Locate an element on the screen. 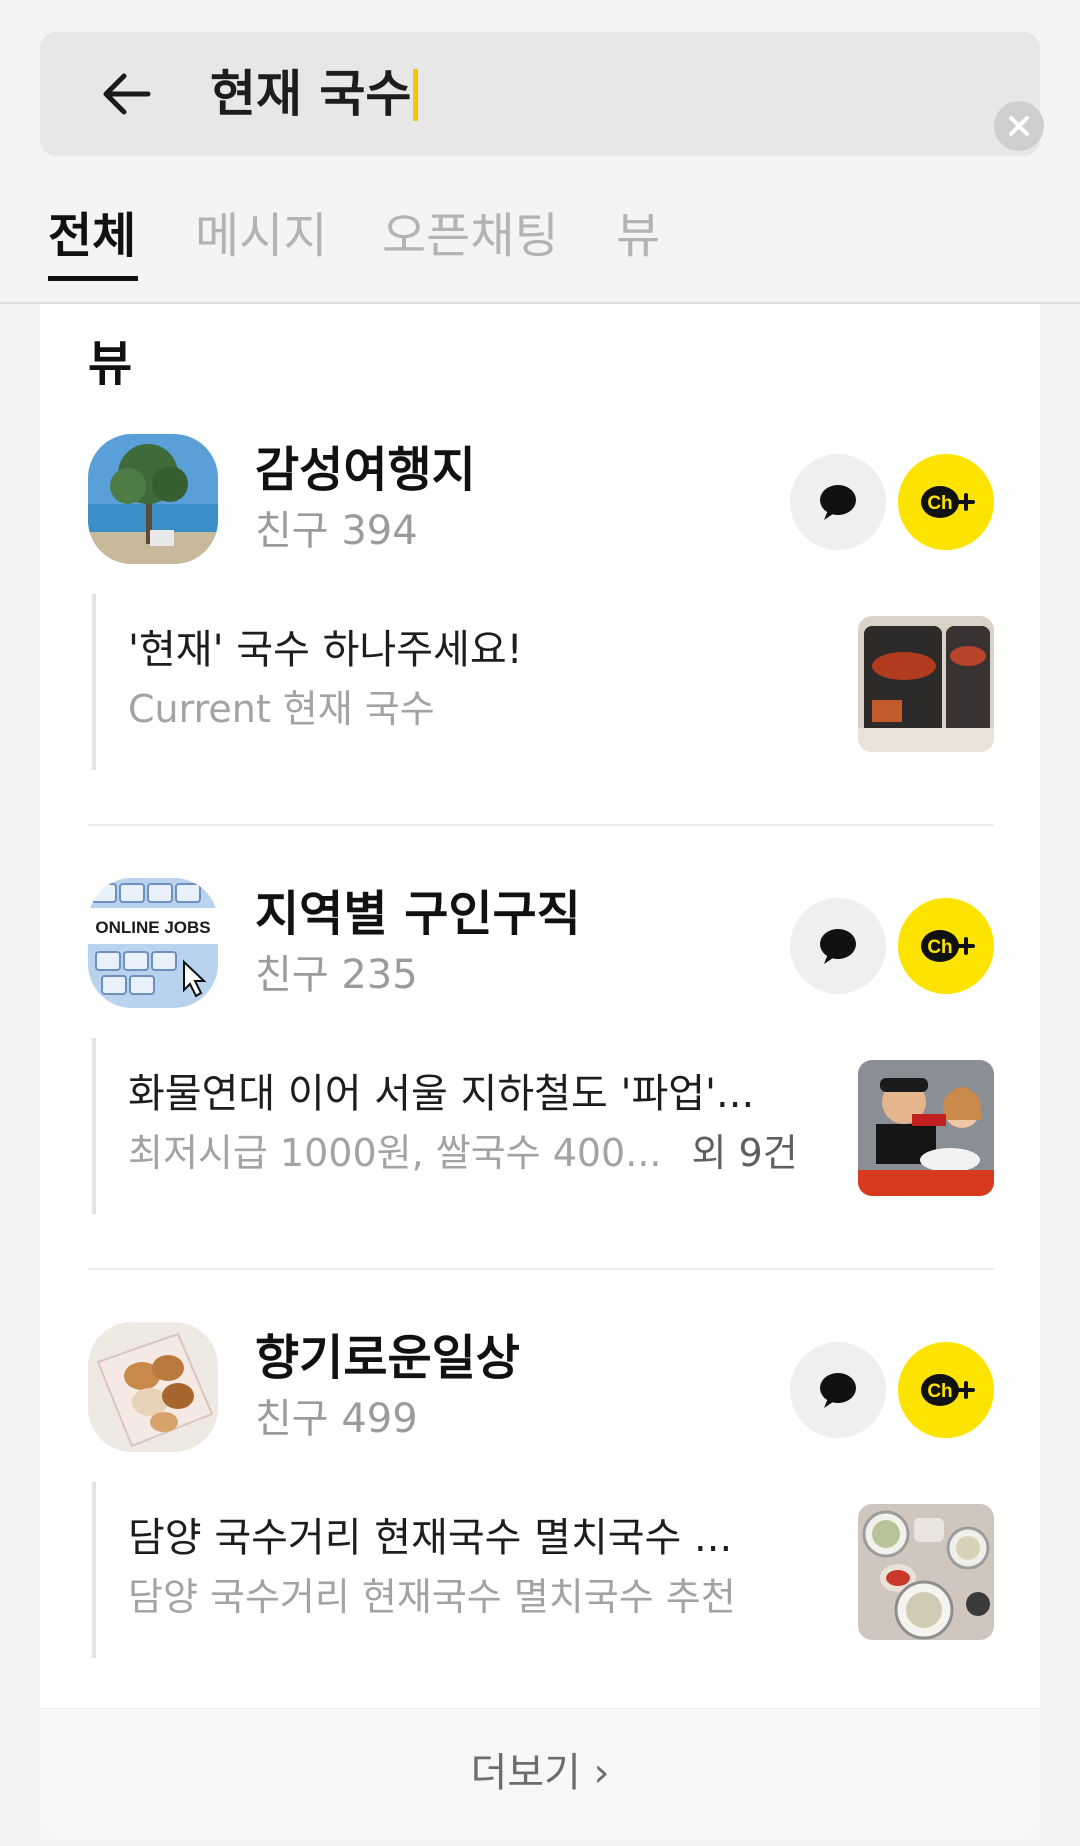  search-tabs: 전체 메시지 오픈채팅 뷰 is located at coordinates (540, 247).